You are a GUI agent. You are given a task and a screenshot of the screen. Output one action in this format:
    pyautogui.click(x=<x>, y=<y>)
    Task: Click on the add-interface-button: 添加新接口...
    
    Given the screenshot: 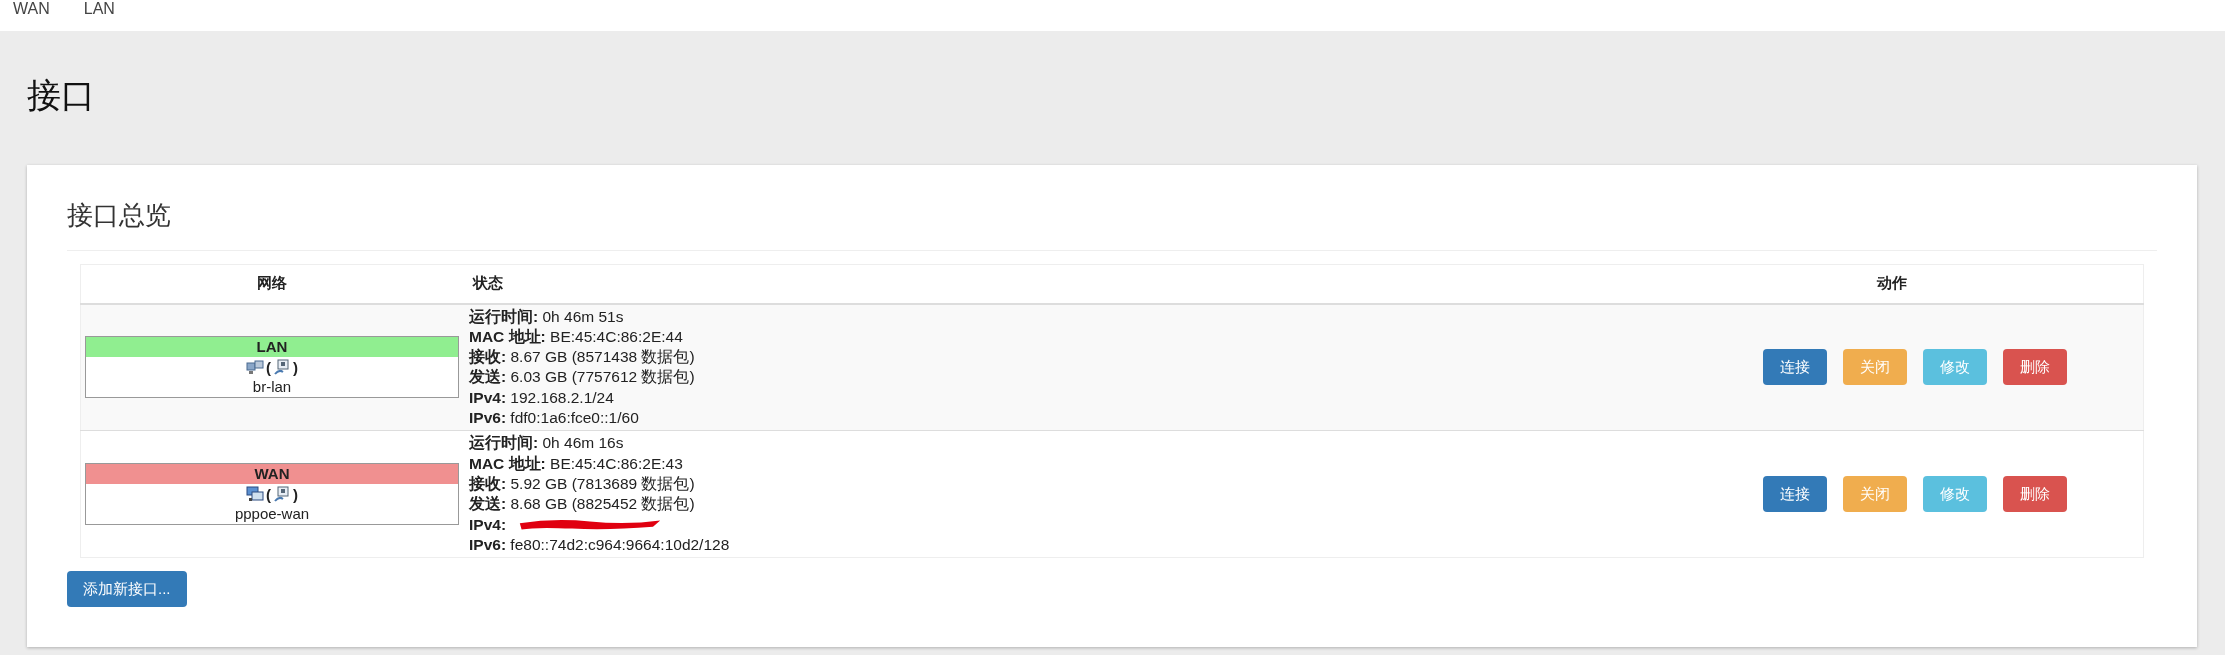 What is the action you would take?
    pyautogui.click(x=127, y=589)
    